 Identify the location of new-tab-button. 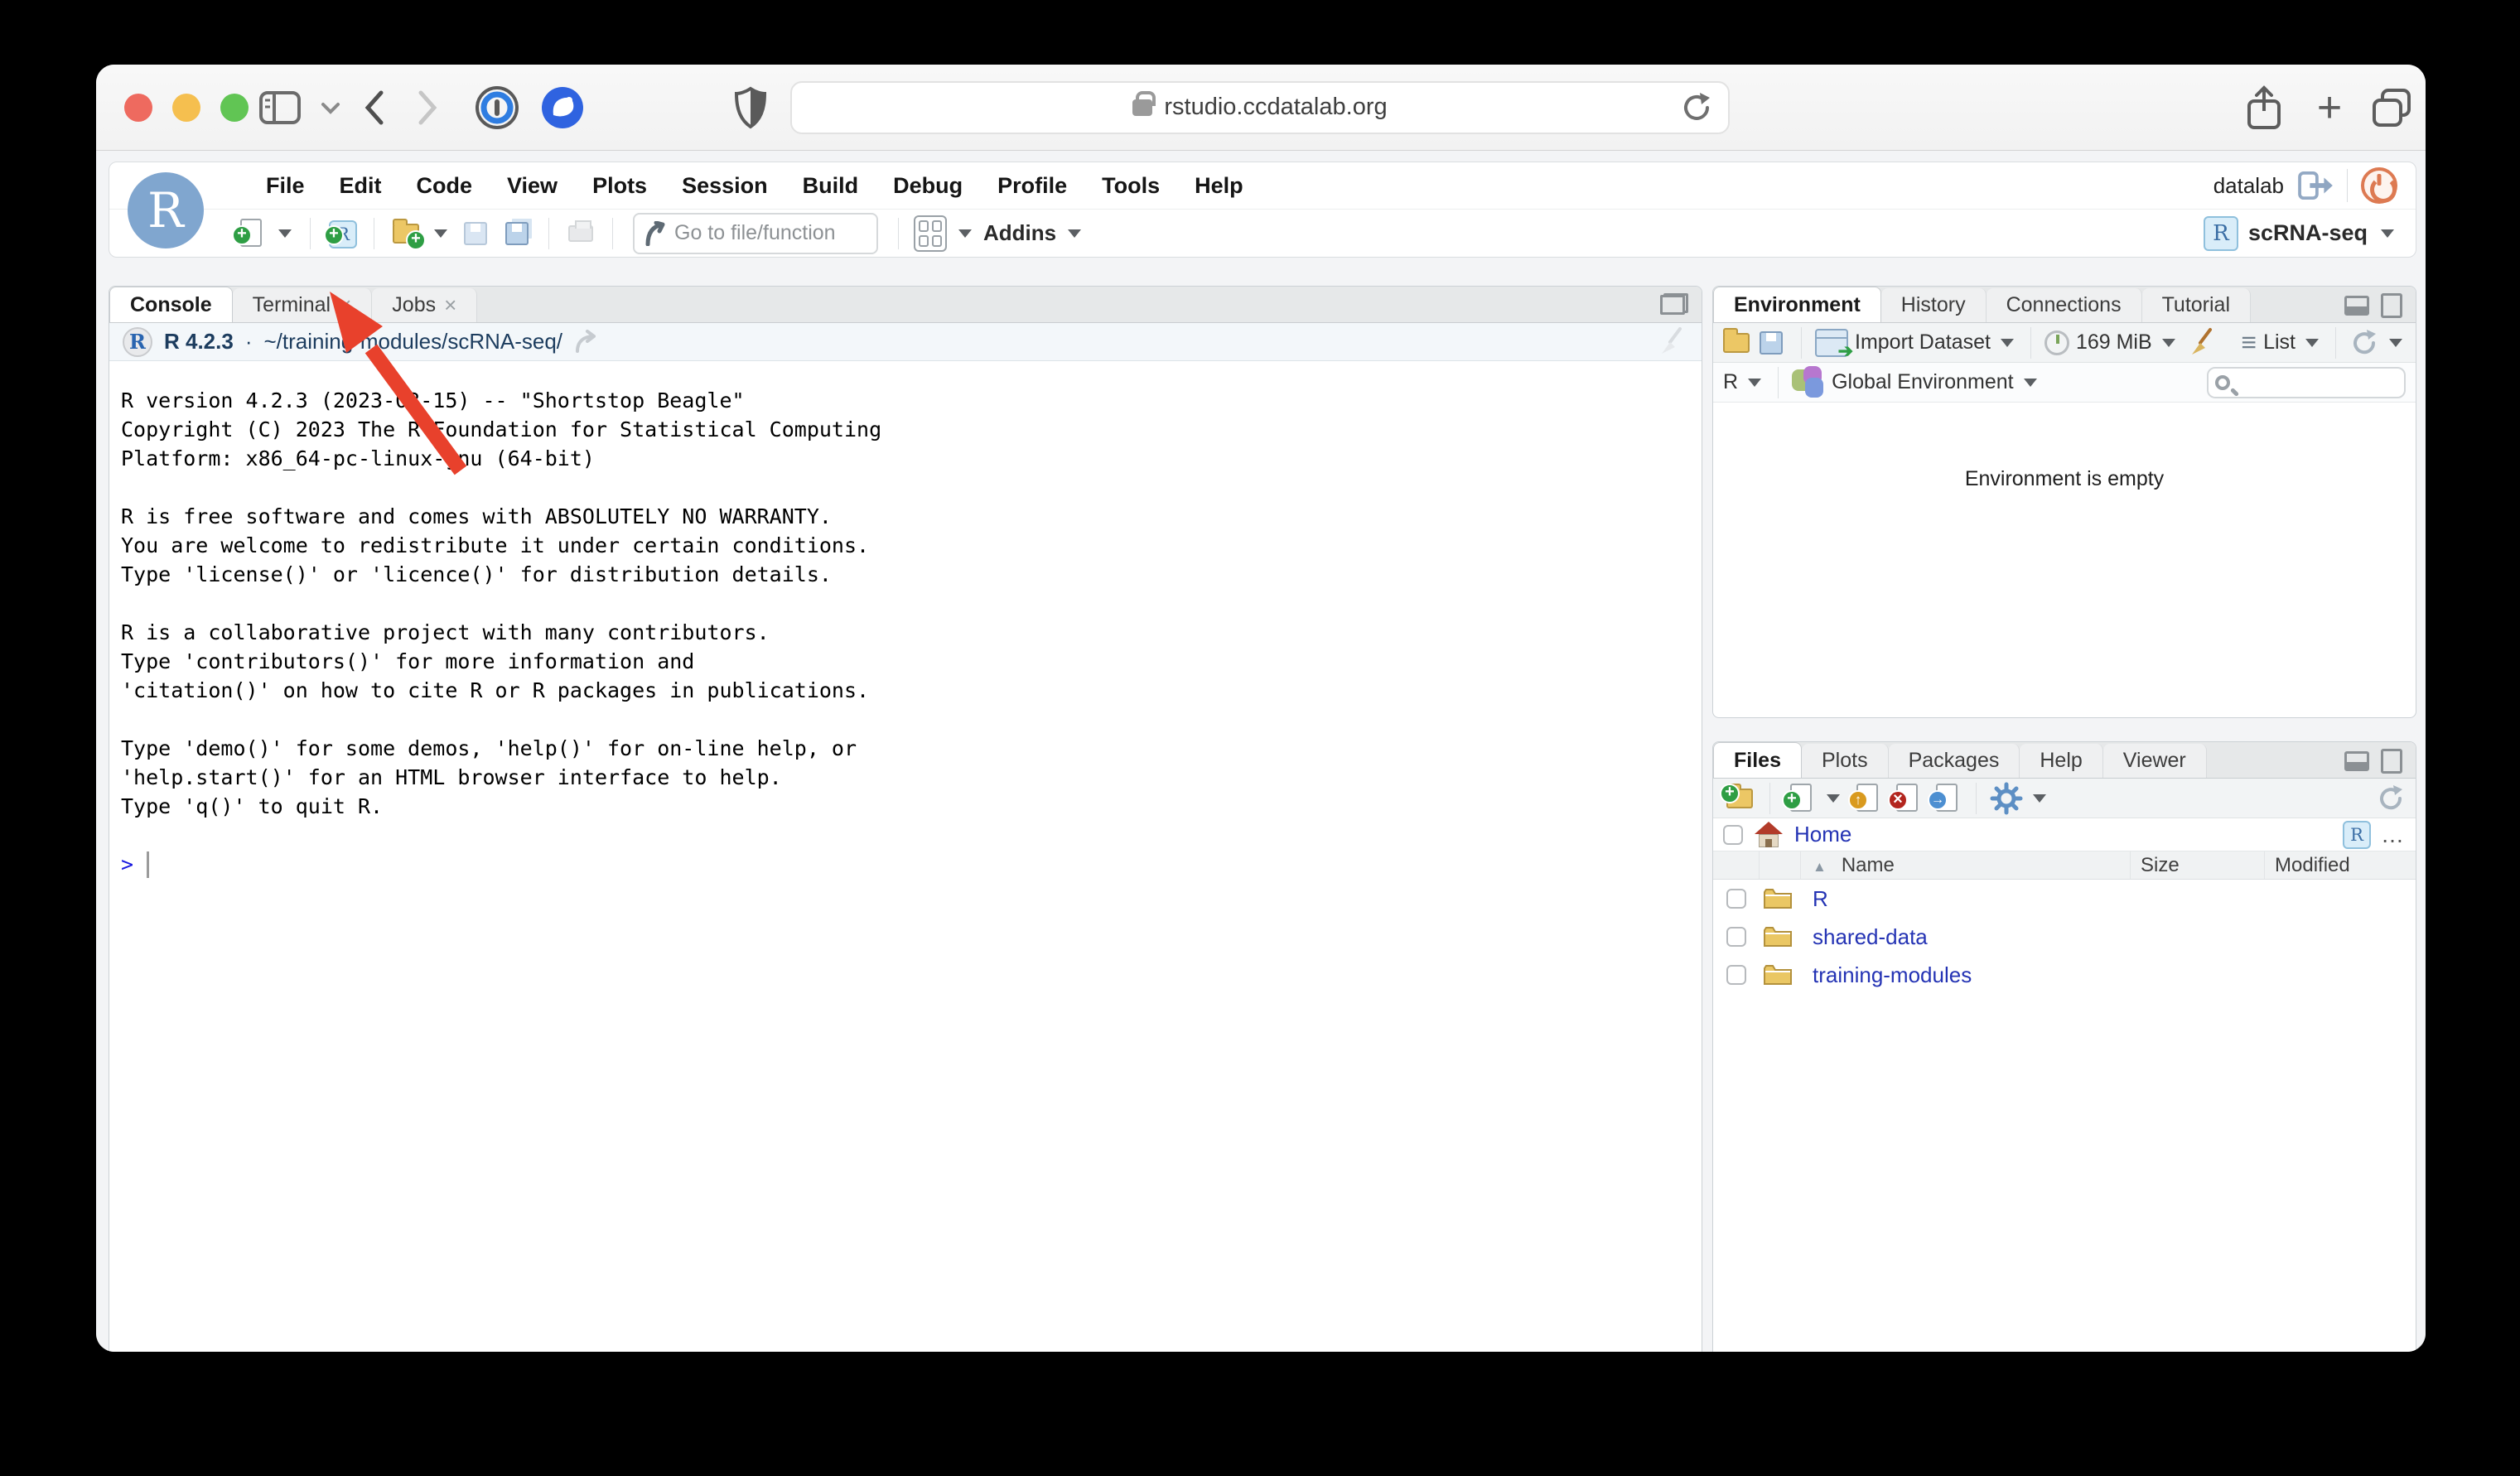
(2329, 108).